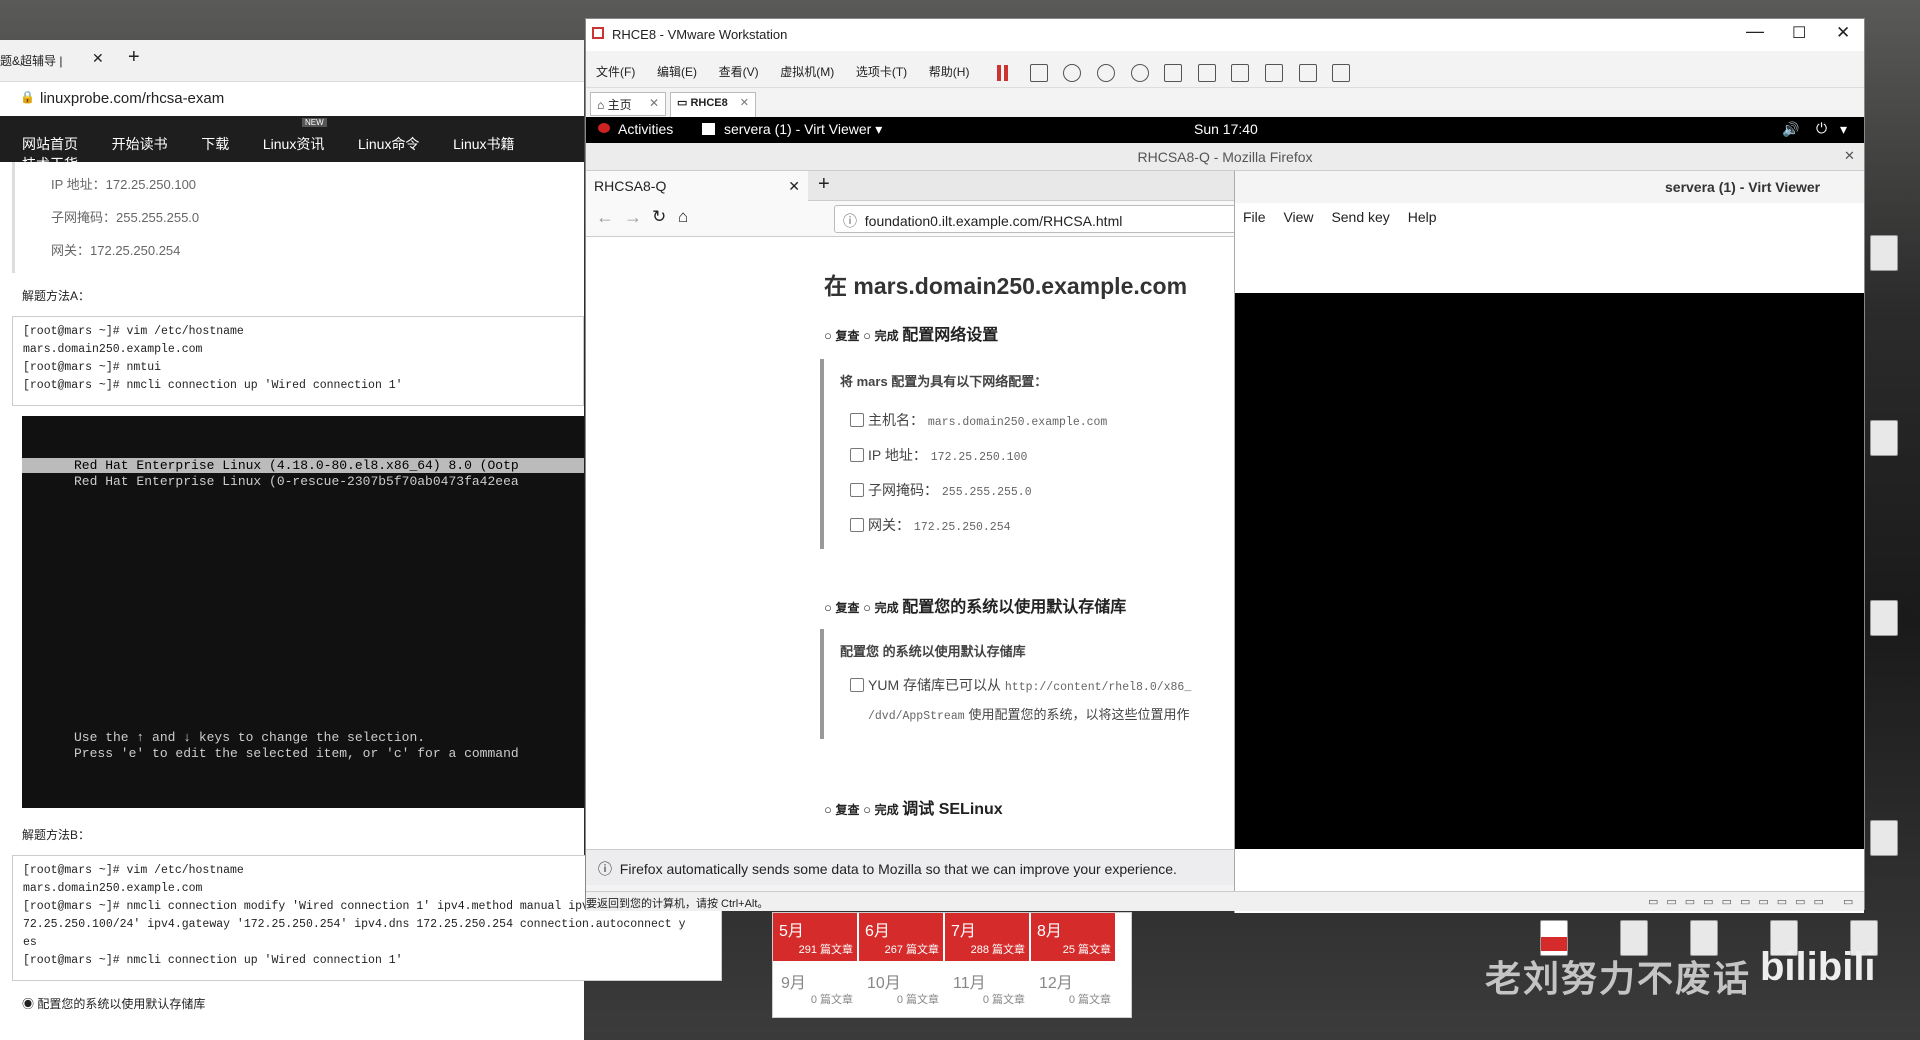 The height and width of the screenshot is (1040, 1920). Describe the element at coordinates (628, 104) in the screenshot. I see `tab-home: ⌂ 主页 ✕` at that location.